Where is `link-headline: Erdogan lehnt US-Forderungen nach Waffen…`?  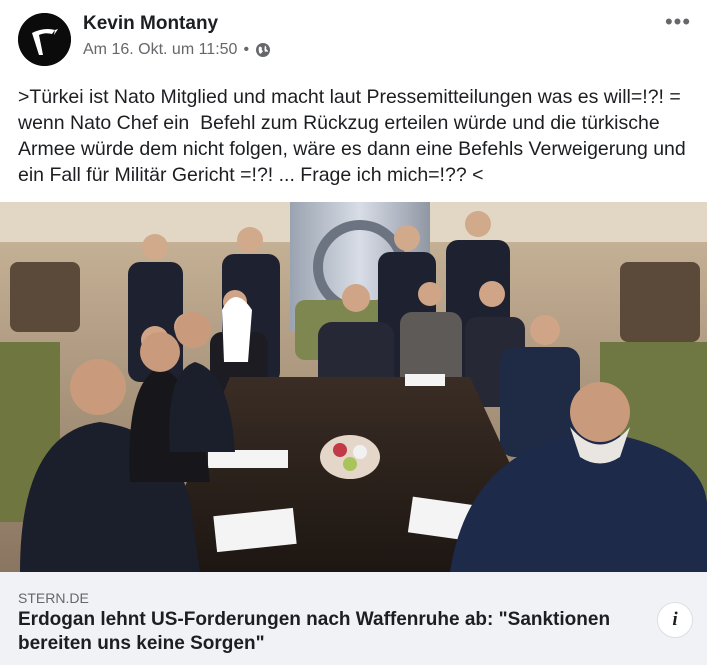 link-headline: Erdogan lehnt US-Forderungen nach Waffen… is located at coordinates (328, 632).